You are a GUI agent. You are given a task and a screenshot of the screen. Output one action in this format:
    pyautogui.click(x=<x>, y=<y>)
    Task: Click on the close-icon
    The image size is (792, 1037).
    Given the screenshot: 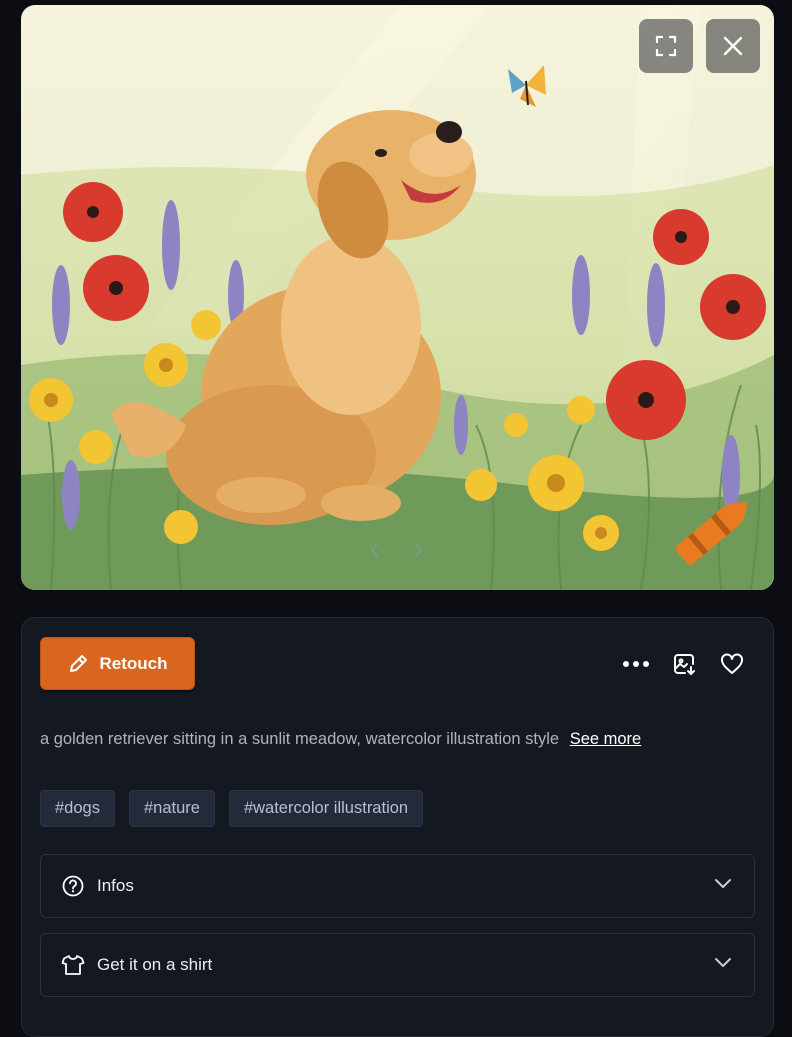 What is the action you would take?
    pyautogui.click(x=733, y=46)
    